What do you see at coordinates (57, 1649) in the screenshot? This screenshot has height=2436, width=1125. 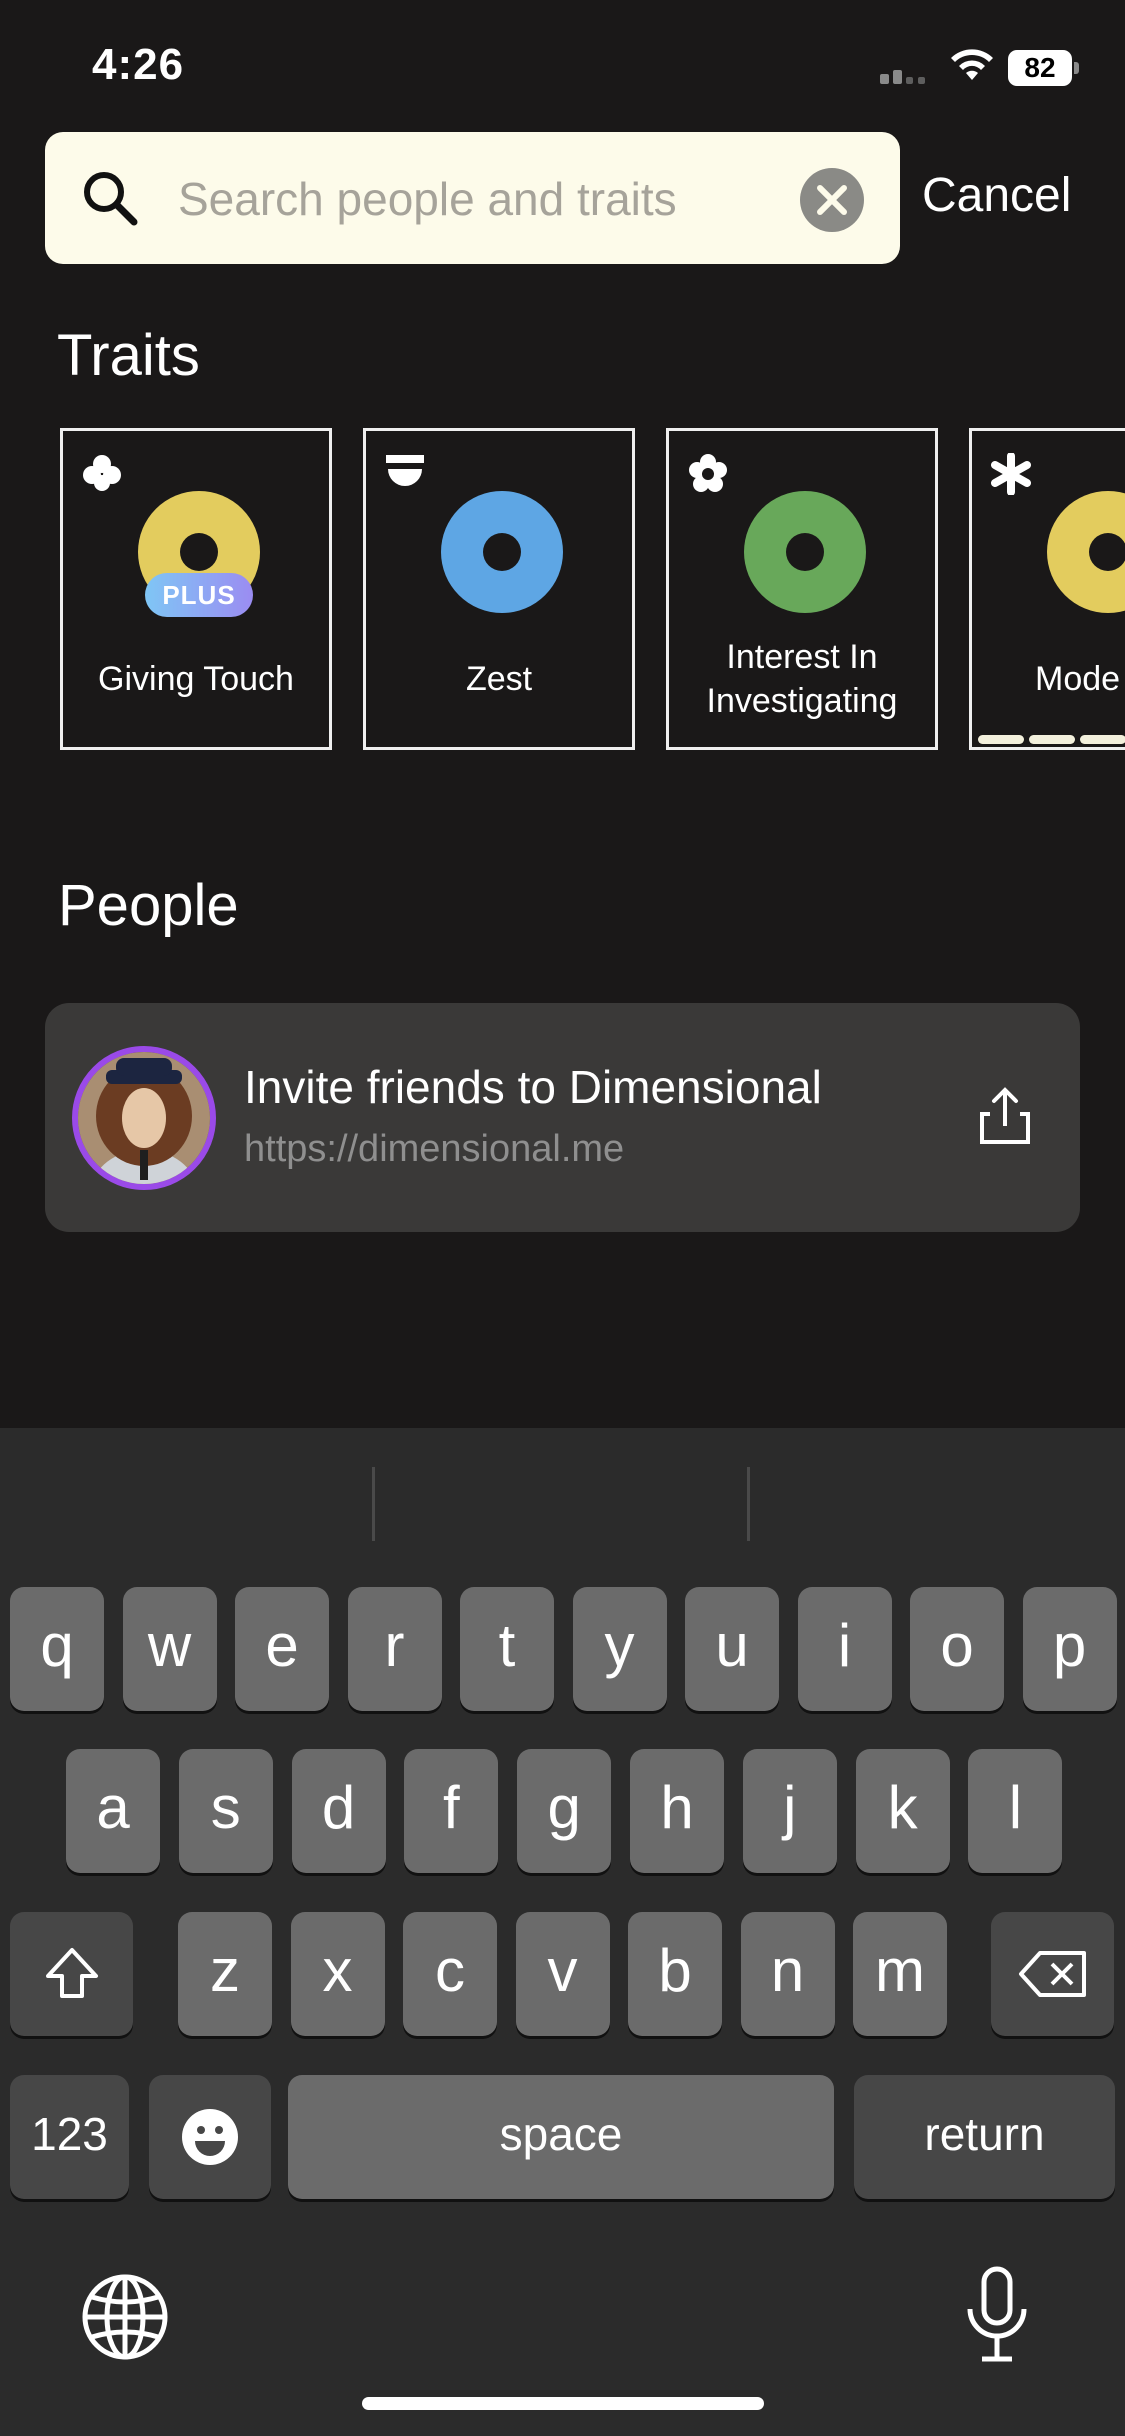 I see `key-q: q` at bounding box center [57, 1649].